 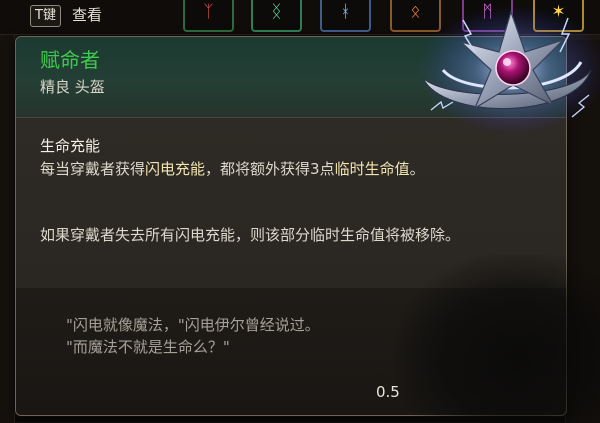 What do you see at coordinates (509, 70) in the screenshot?
I see `circlet-icon` at bounding box center [509, 70].